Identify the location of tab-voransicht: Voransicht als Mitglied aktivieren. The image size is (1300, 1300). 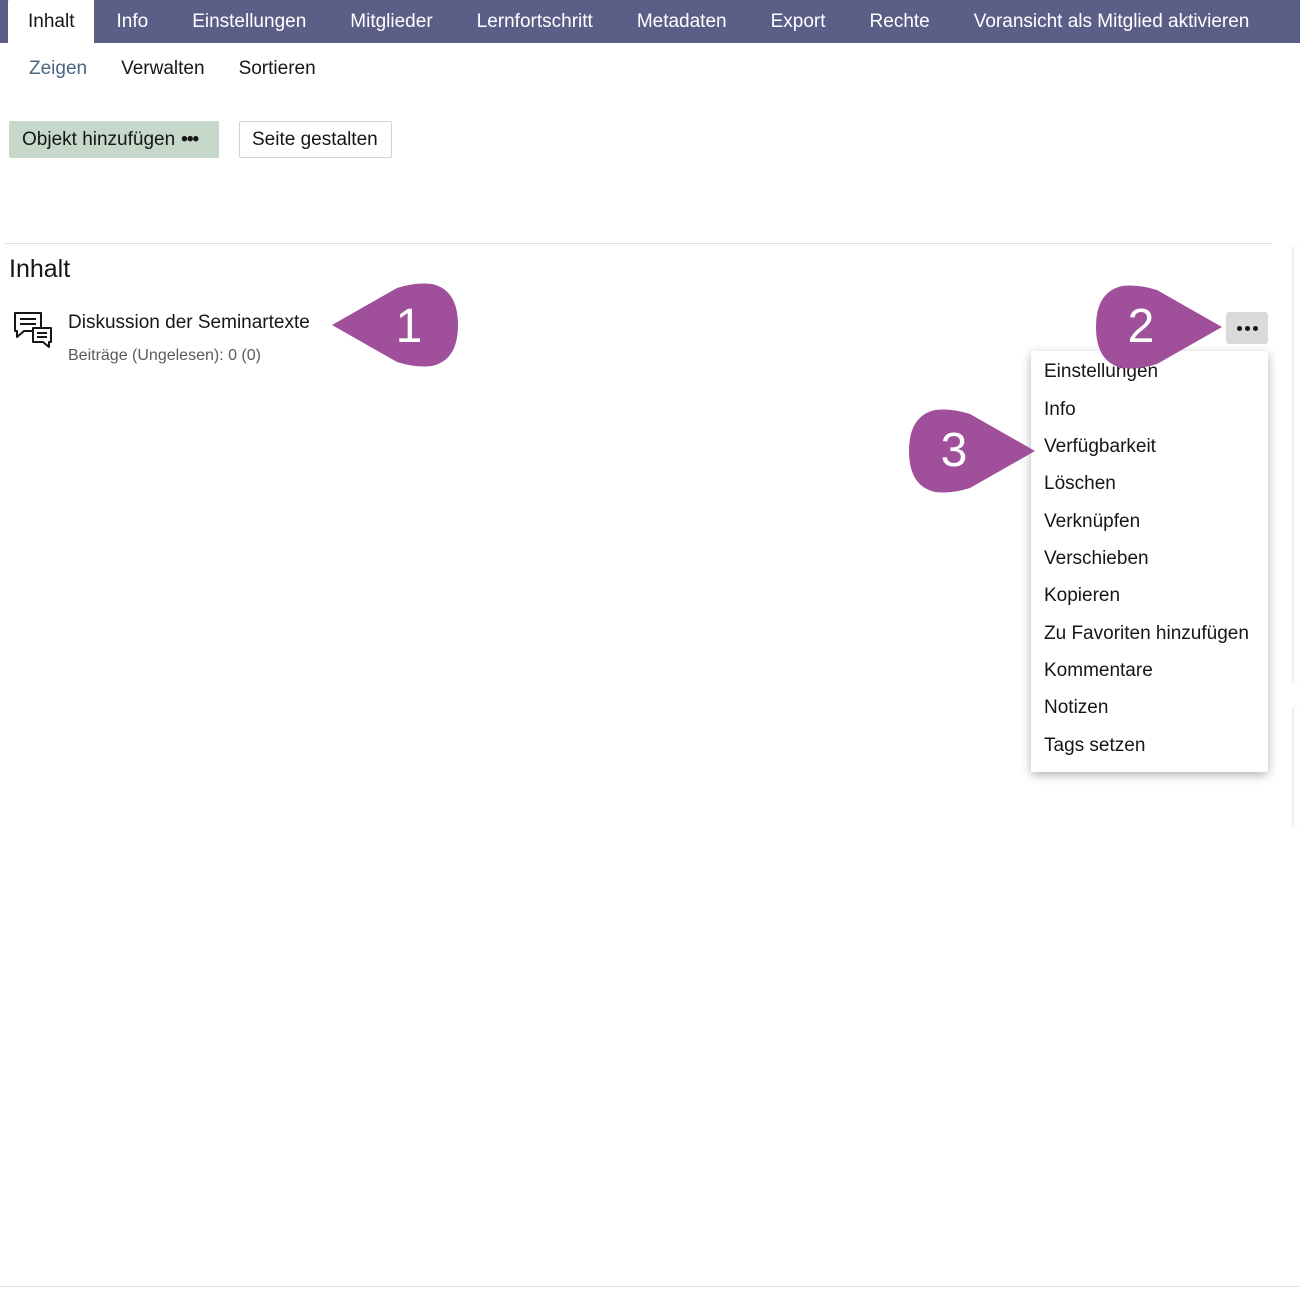
(1112, 21).